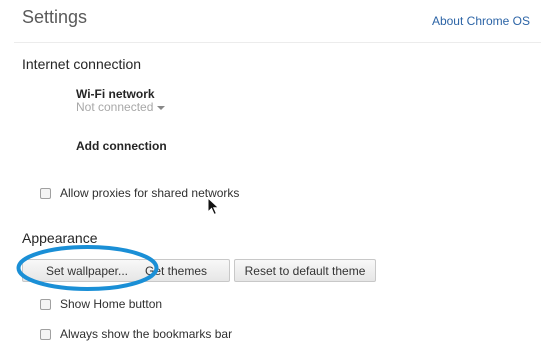  I want to click on bookmarks-bar-checkbox, so click(45, 334).